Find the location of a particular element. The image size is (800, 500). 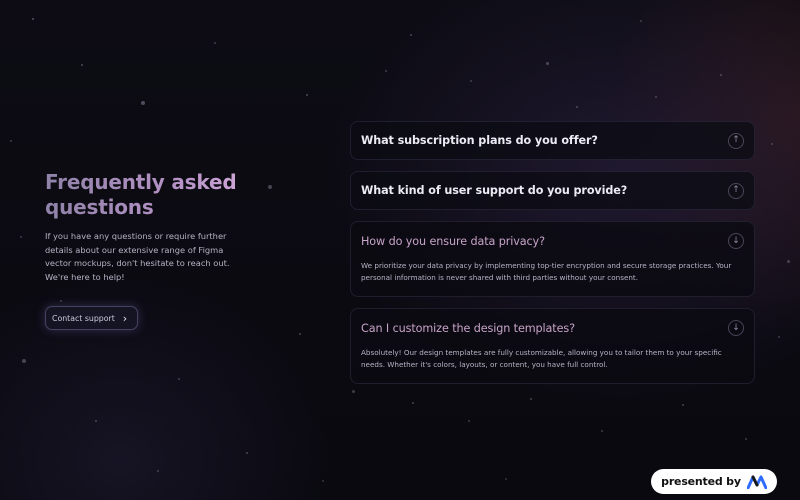

faq-question-row: Can I customize the design templates? ↓ is located at coordinates (552, 328).